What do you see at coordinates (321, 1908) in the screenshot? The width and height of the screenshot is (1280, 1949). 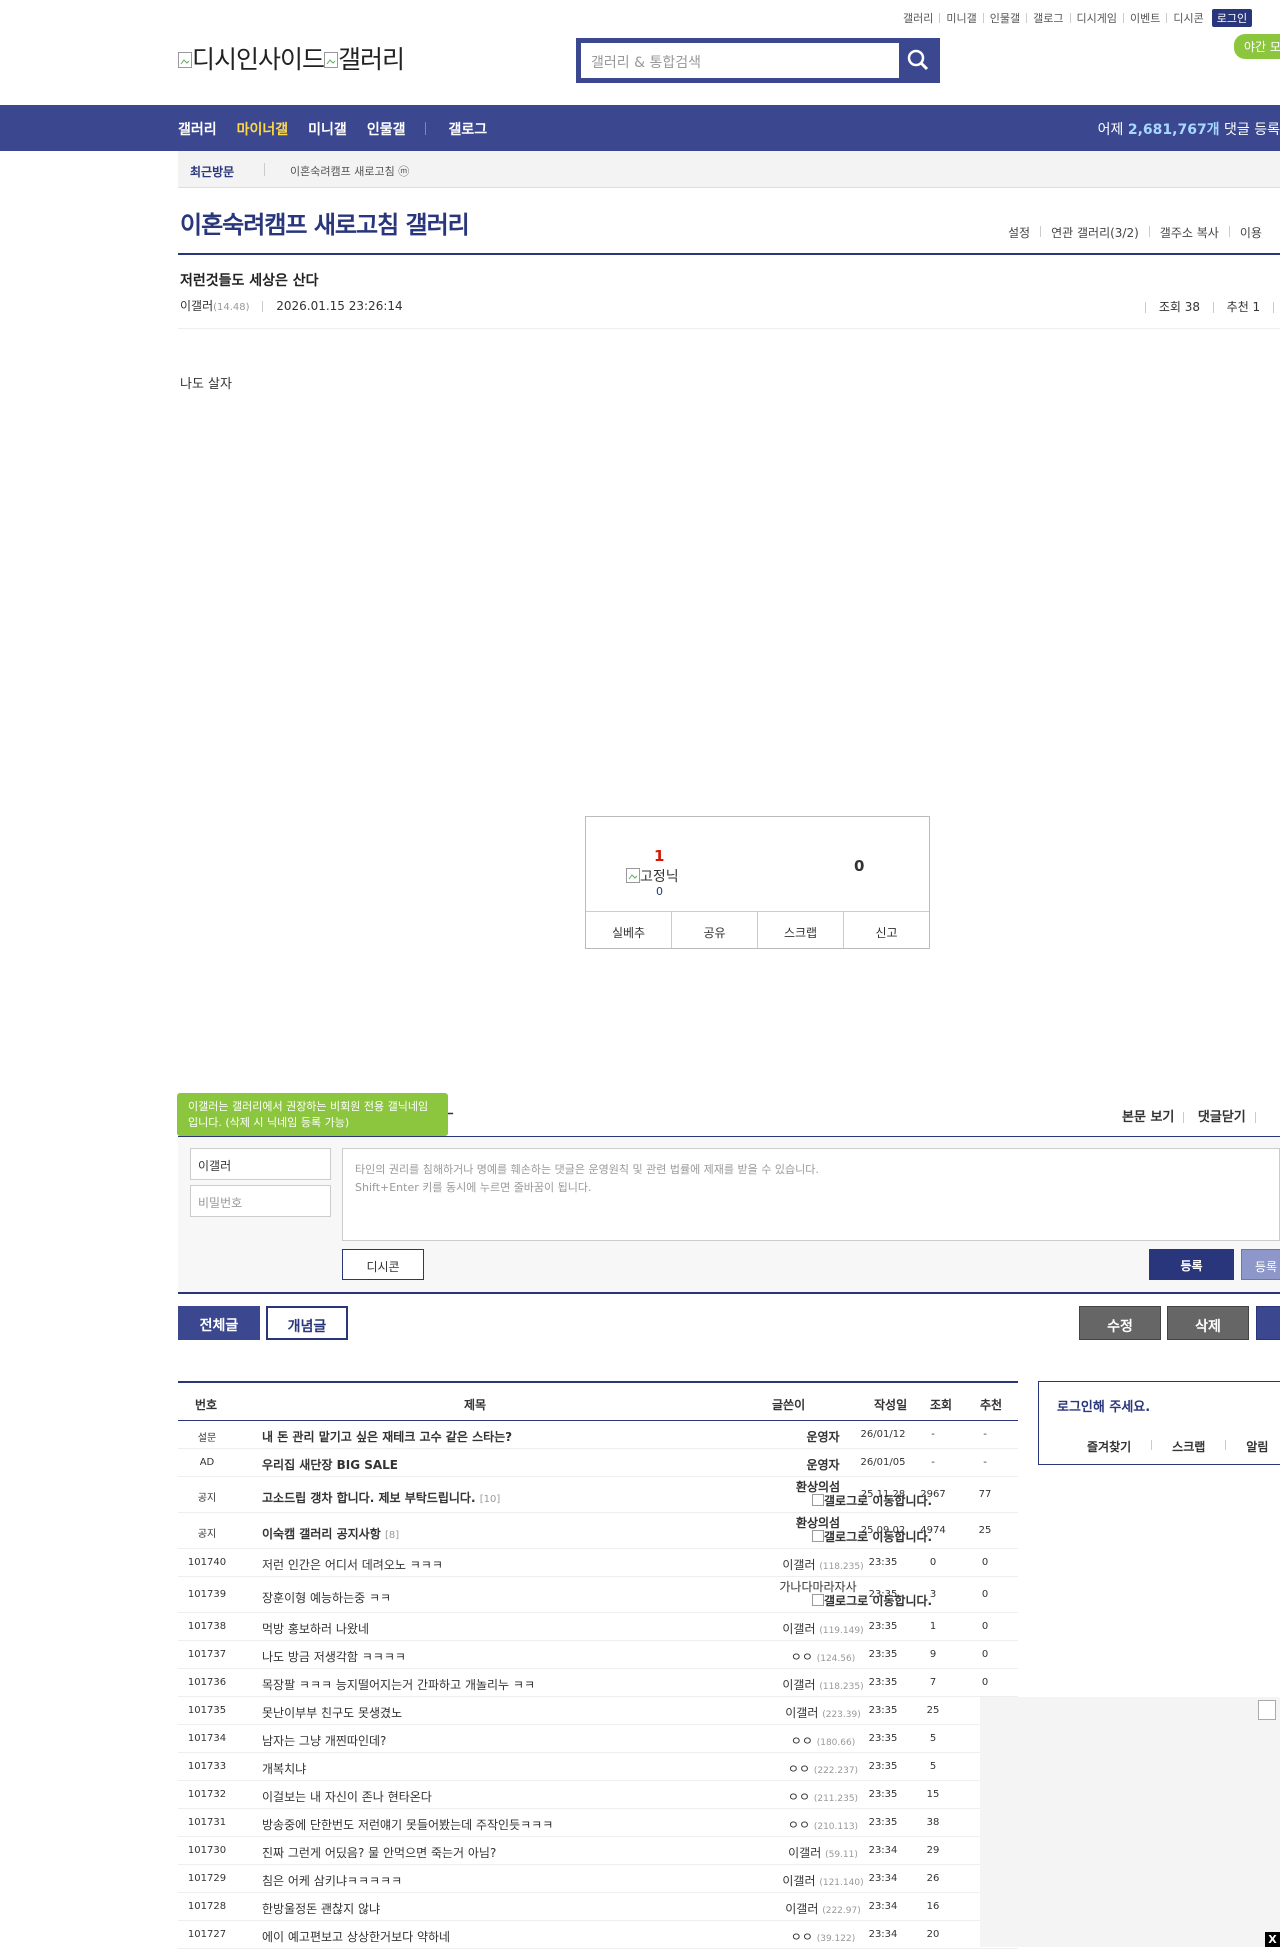 I see `row-subject: 한방울정돈 괜찮지 않냐` at bounding box center [321, 1908].